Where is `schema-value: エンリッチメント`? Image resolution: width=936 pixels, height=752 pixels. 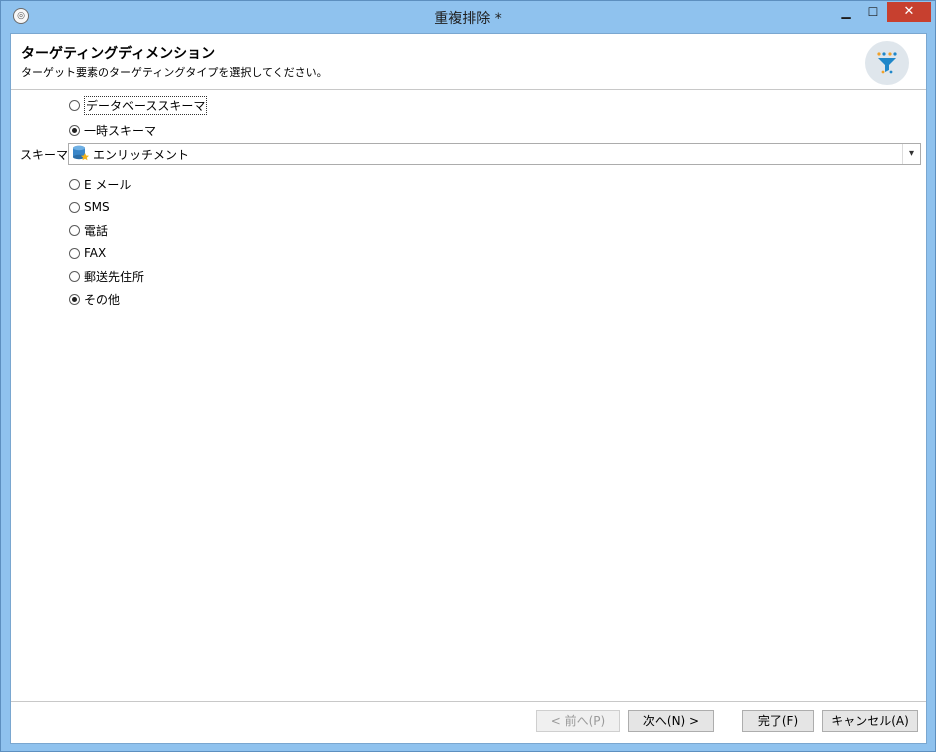 schema-value: エンリッチメント is located at coordinates (141, 154).